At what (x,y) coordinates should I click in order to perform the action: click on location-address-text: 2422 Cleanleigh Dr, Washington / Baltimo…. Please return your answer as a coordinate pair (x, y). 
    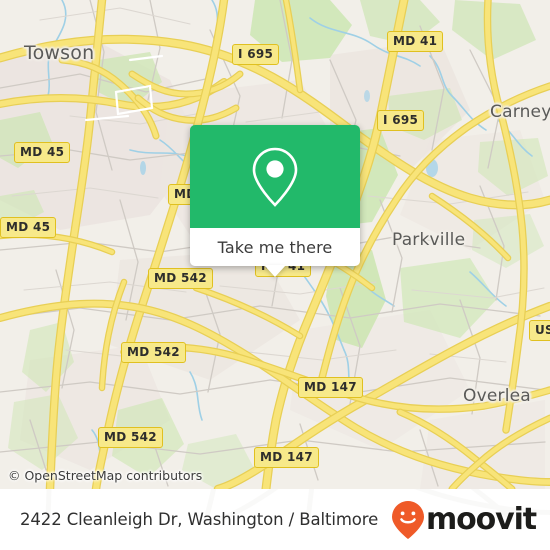
    Looking at the image, I should click on (199, 519).